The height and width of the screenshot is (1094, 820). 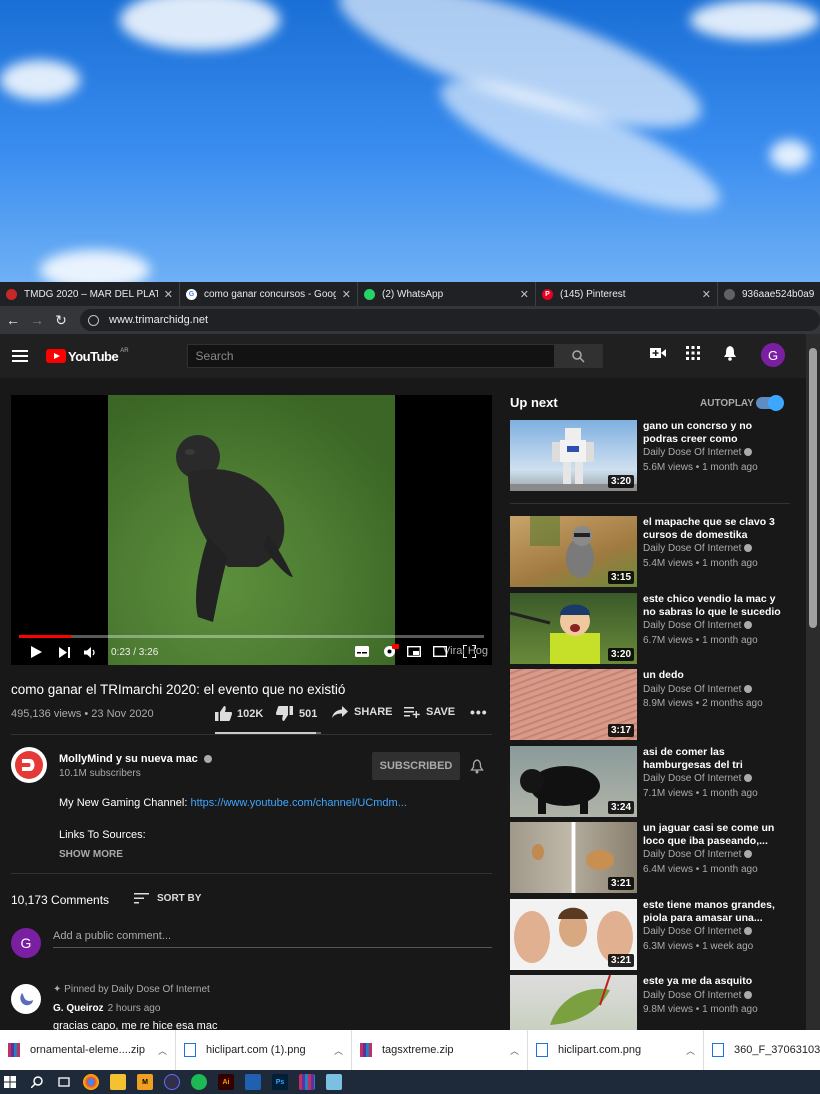 I want to click on share-button: SHARE, so click(x=362, y=712).